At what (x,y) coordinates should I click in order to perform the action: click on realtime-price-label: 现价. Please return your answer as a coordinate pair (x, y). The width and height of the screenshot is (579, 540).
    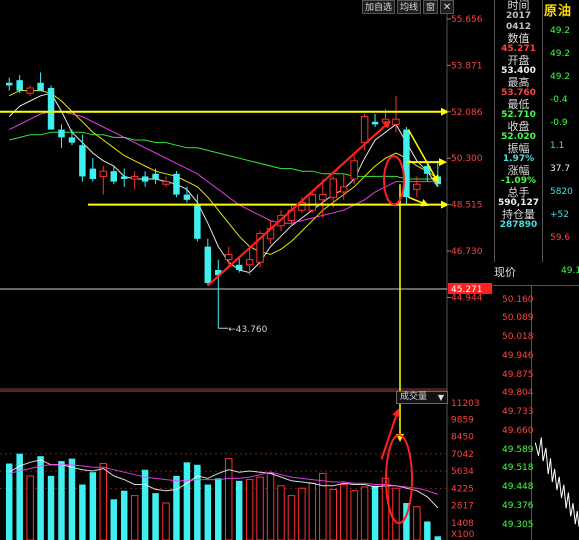
    Looking at the image, I should click on (505, 272).